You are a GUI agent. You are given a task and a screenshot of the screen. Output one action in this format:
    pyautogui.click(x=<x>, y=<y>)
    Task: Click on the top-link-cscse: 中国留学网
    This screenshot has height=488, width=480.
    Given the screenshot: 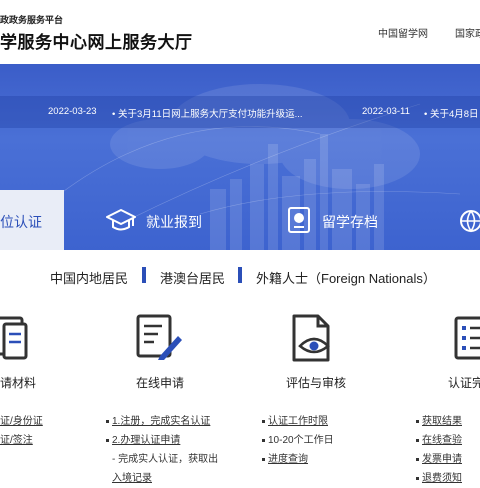 What is the action you would take?
    pyautogui.click(x=403, y=32)
    